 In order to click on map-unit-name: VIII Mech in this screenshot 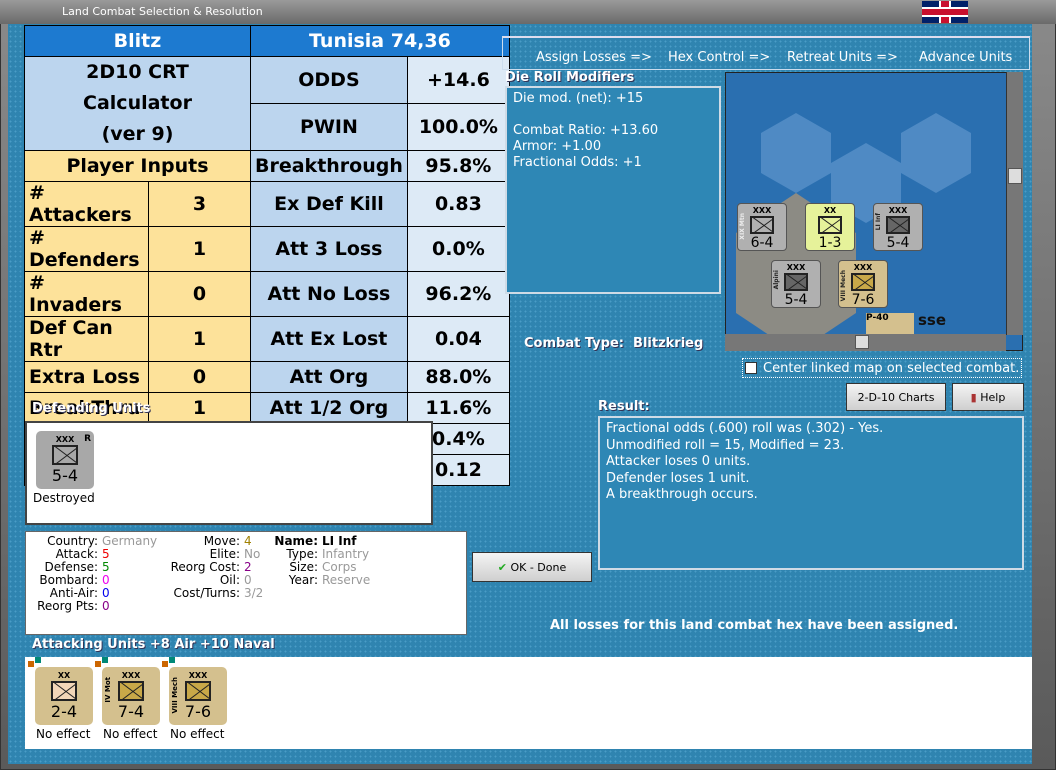, I will do `click(843, 286)`.